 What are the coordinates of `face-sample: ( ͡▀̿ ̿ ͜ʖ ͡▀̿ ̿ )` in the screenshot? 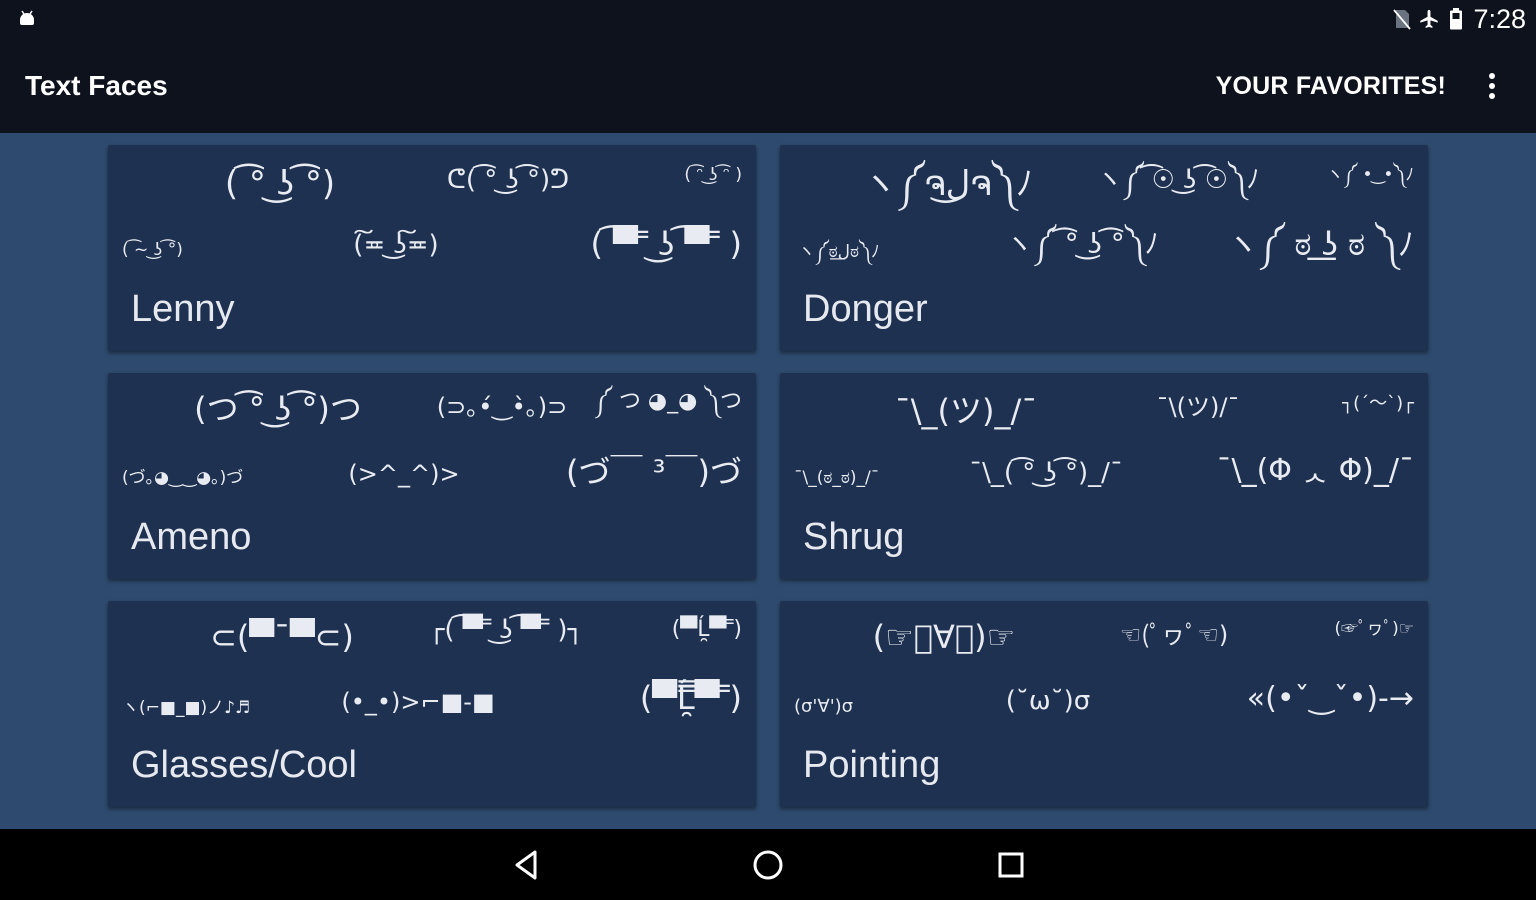 It's located at (666, 244).